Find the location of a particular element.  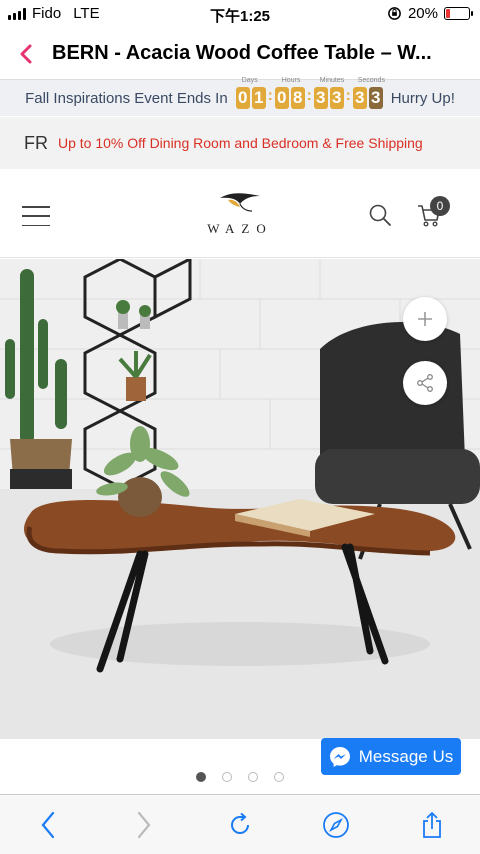

compass-icon is located at coordinates (336, 824).